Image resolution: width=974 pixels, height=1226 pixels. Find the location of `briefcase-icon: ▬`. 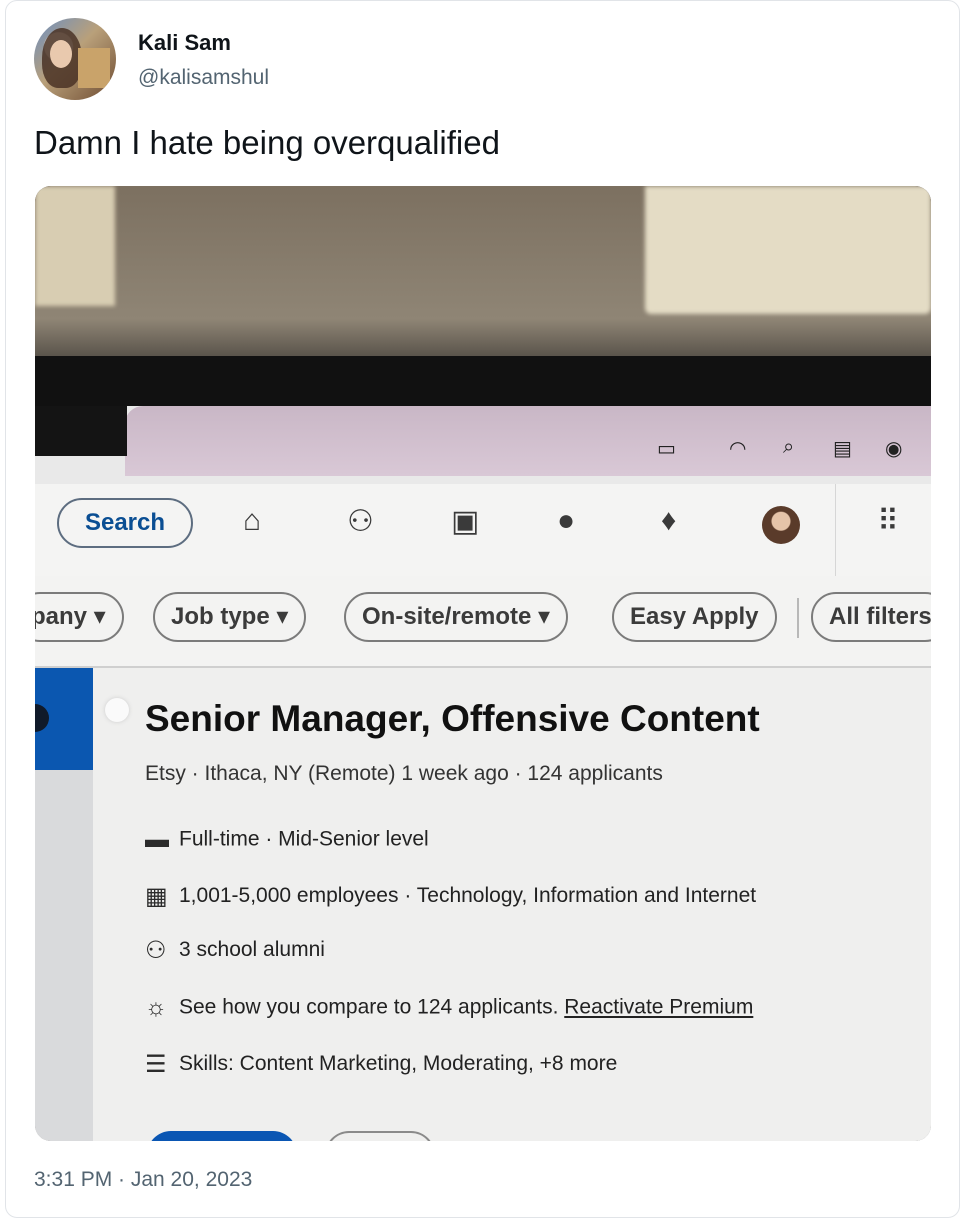

briefcase-icon: ▬ is located at coordinates (157, 839).